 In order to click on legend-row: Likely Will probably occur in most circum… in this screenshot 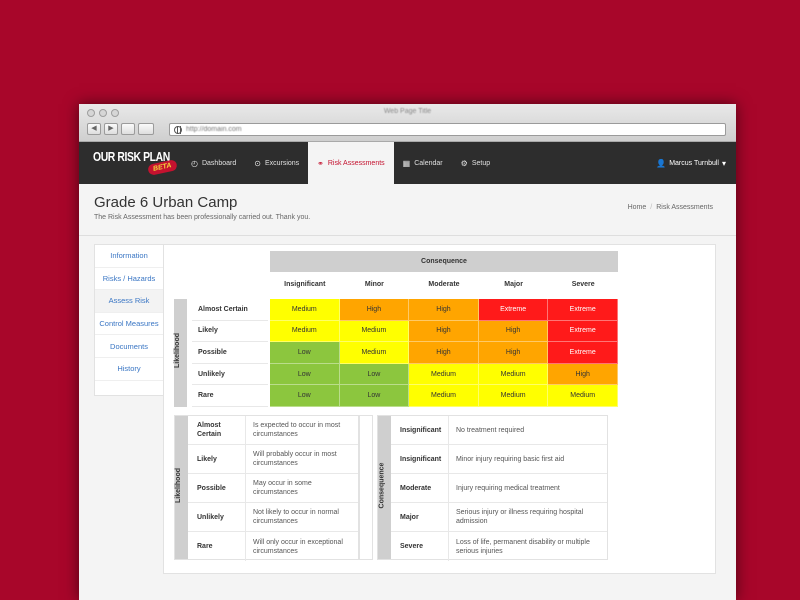, I will do `click(273, 459)`.